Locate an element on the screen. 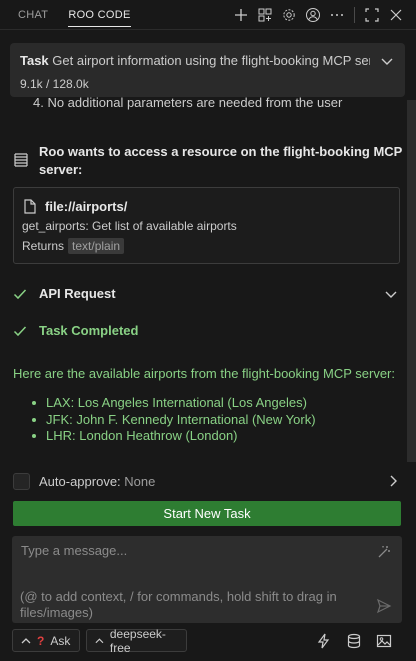  tab-roo-code: ROO CODE is located at coordinates (89, 15).